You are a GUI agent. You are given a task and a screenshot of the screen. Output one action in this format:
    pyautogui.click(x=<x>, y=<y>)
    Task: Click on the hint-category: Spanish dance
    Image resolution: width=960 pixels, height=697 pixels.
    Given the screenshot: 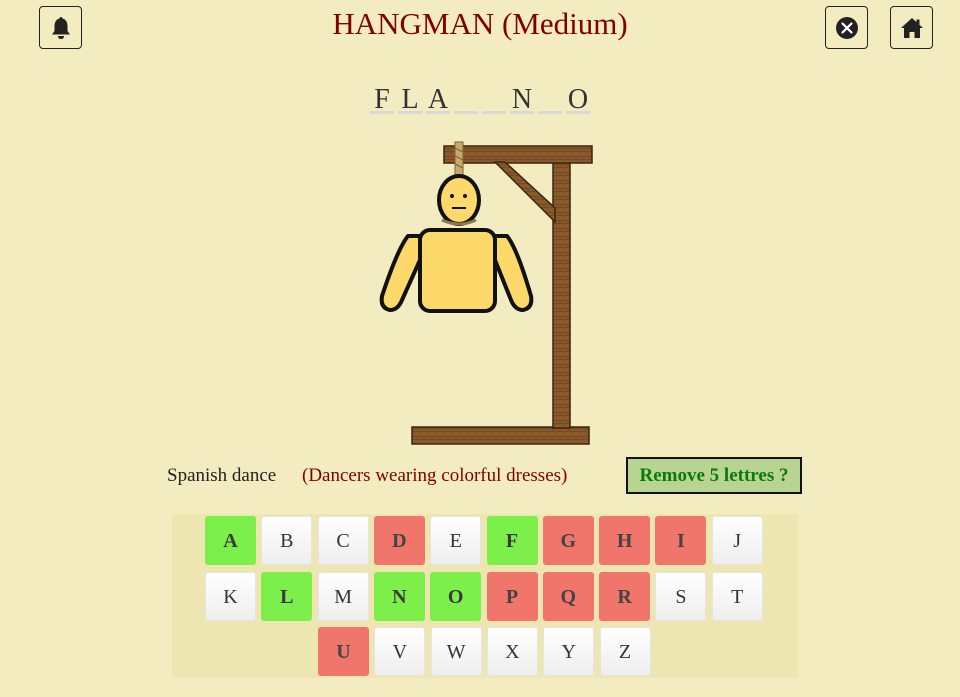 What is the action you would take?
    pyautogui.click(x=222, y=475)
    